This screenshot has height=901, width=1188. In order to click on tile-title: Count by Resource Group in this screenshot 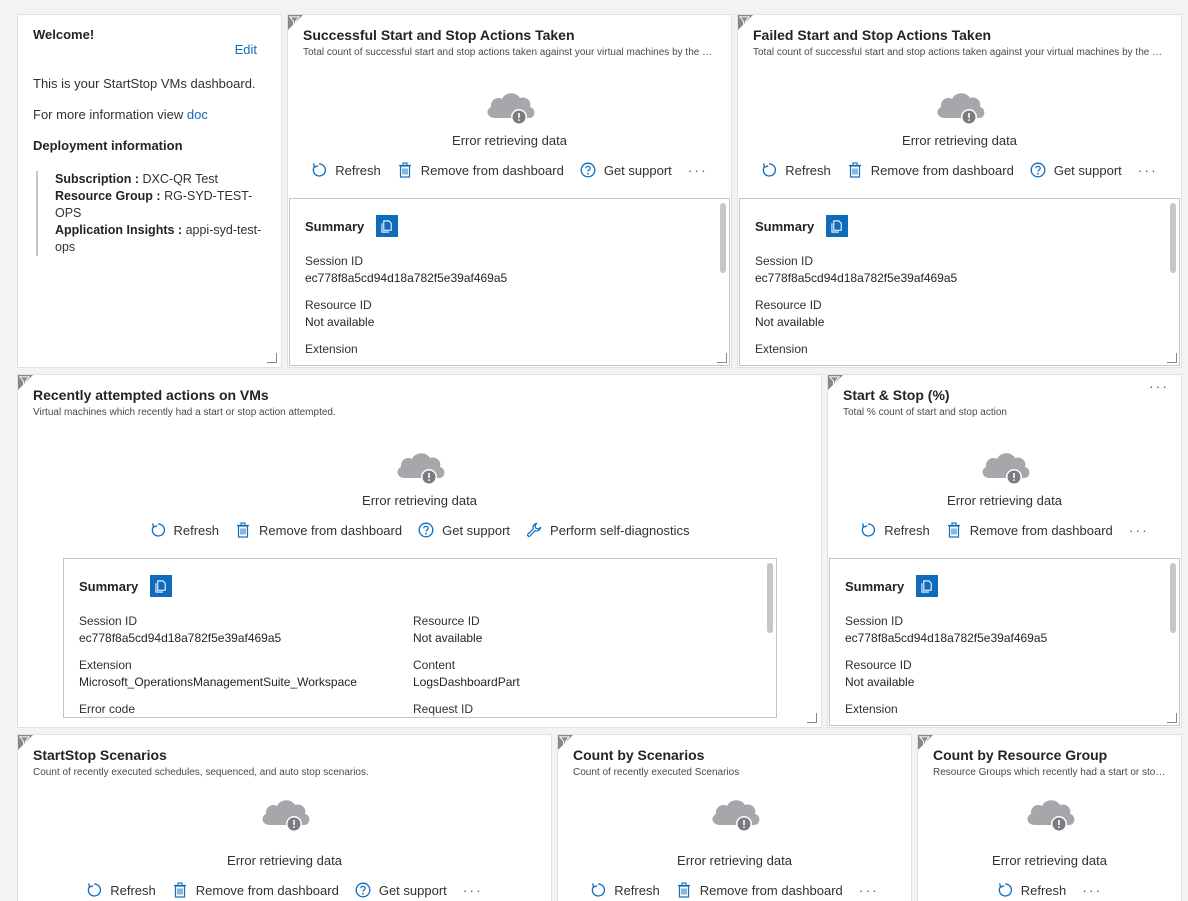, I will do `click(1020, 755)`.